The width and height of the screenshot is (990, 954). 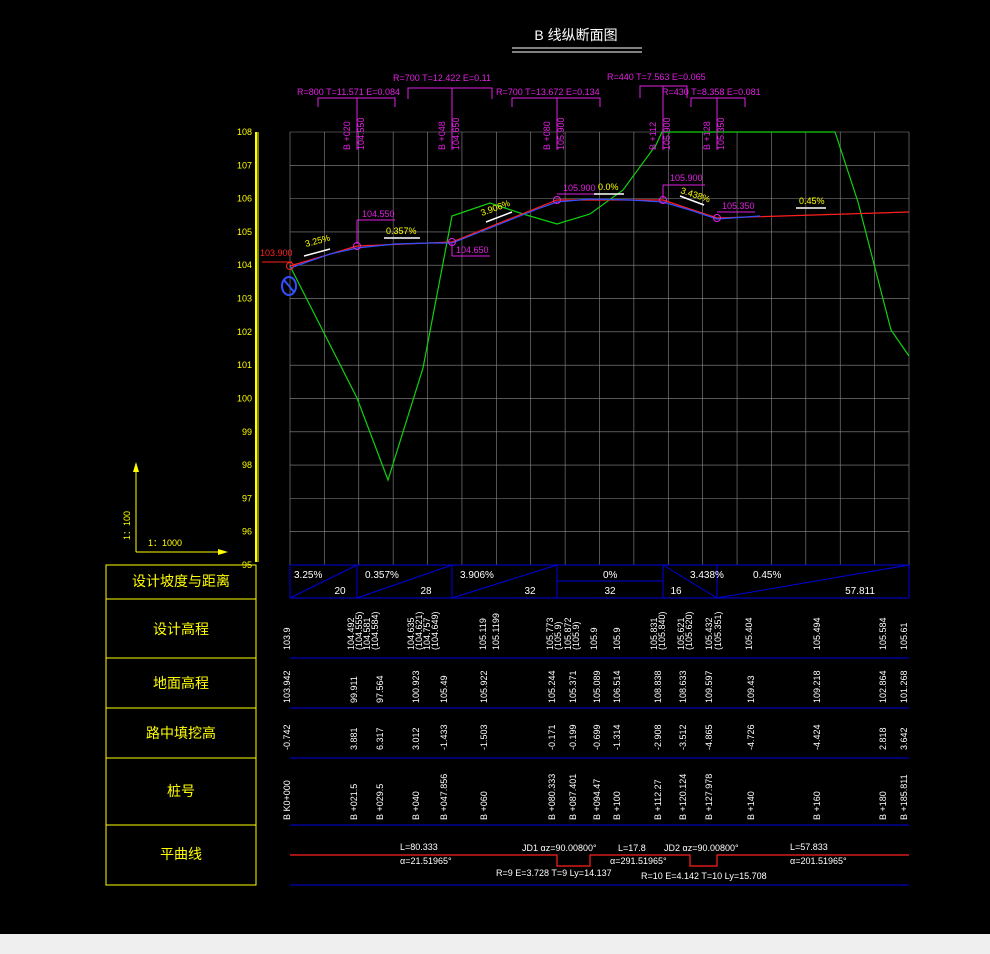 What do you see at coordinates (597, 737) in the screenshot?
I see `fill-cut-value: -0.699` at bounding box center [597, 737].